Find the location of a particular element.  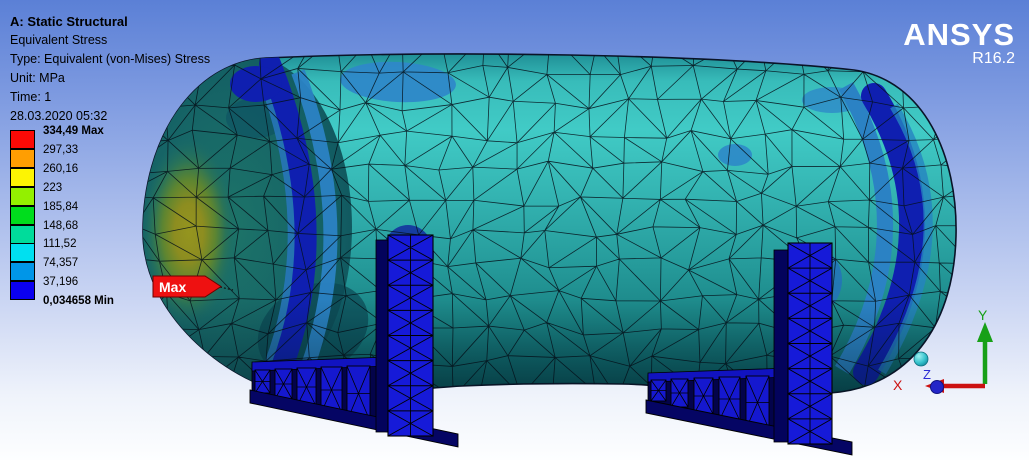

triad-y-label: Y is located at coordinates (983, 315).